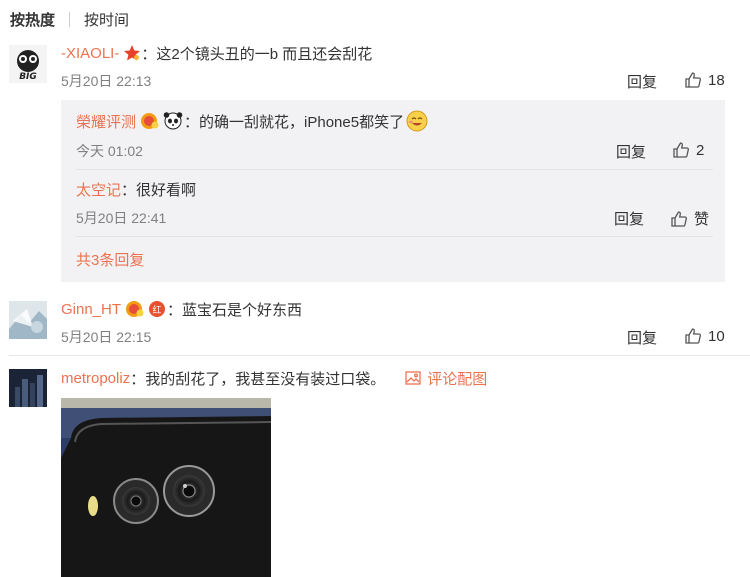 The image size is (750, 577). What do you see at coordinates (91, 309) in the screenshot?
I see `username: Ginn_HT` at bounding box center [91, 309].